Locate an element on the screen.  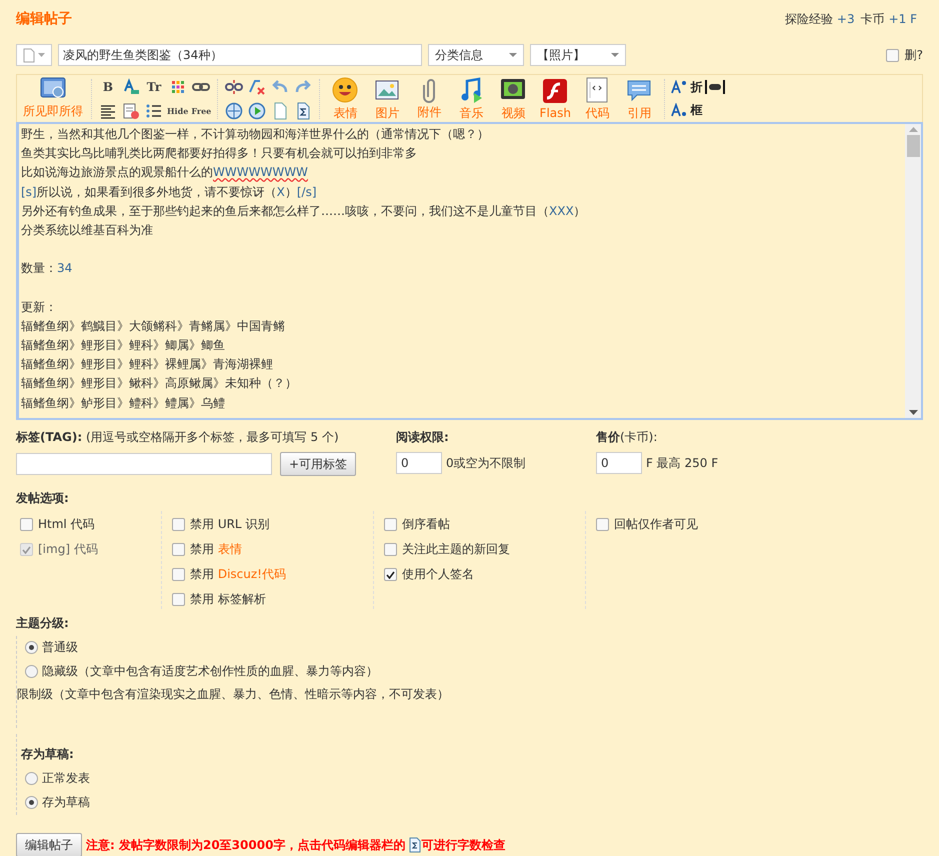
option-label: 回帖仅作者可见 is located at coordinates (656, 524).